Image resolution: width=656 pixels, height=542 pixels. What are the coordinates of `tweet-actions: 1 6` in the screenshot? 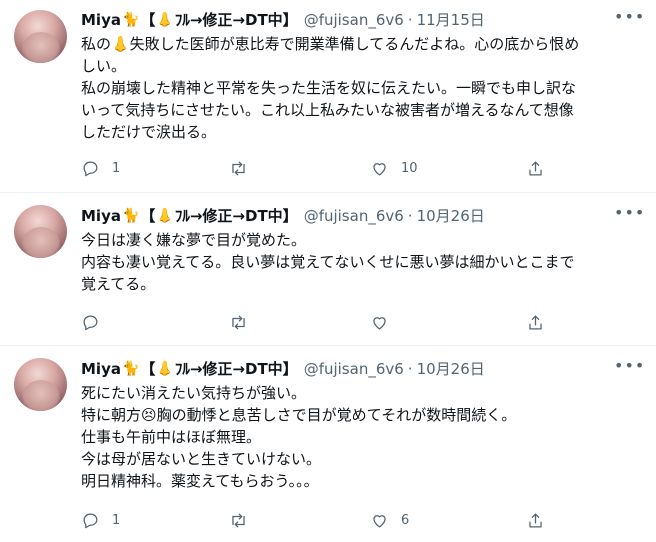 It's located at (316, 520).